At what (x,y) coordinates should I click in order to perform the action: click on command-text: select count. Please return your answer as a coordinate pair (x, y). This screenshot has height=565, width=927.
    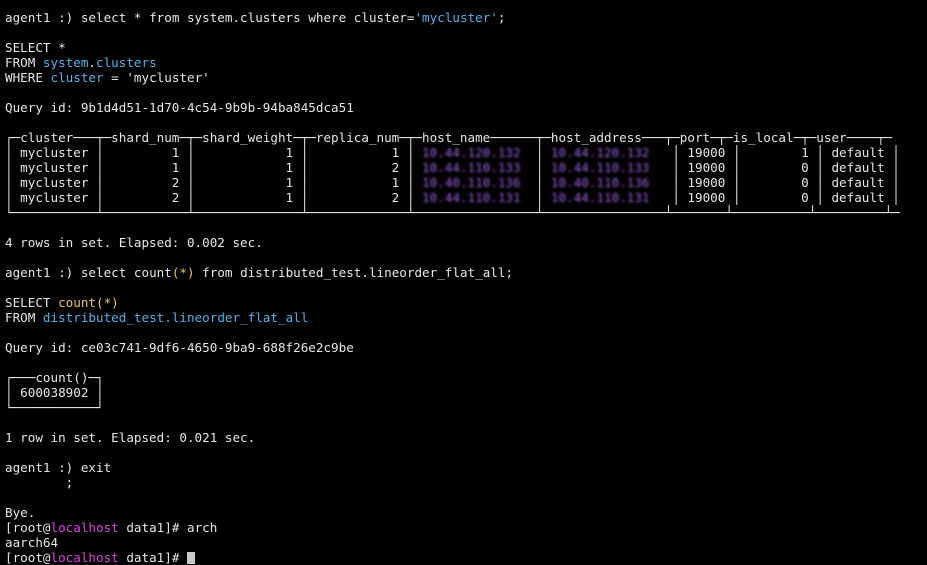
    Looking at the image, I should click on (126, 272).